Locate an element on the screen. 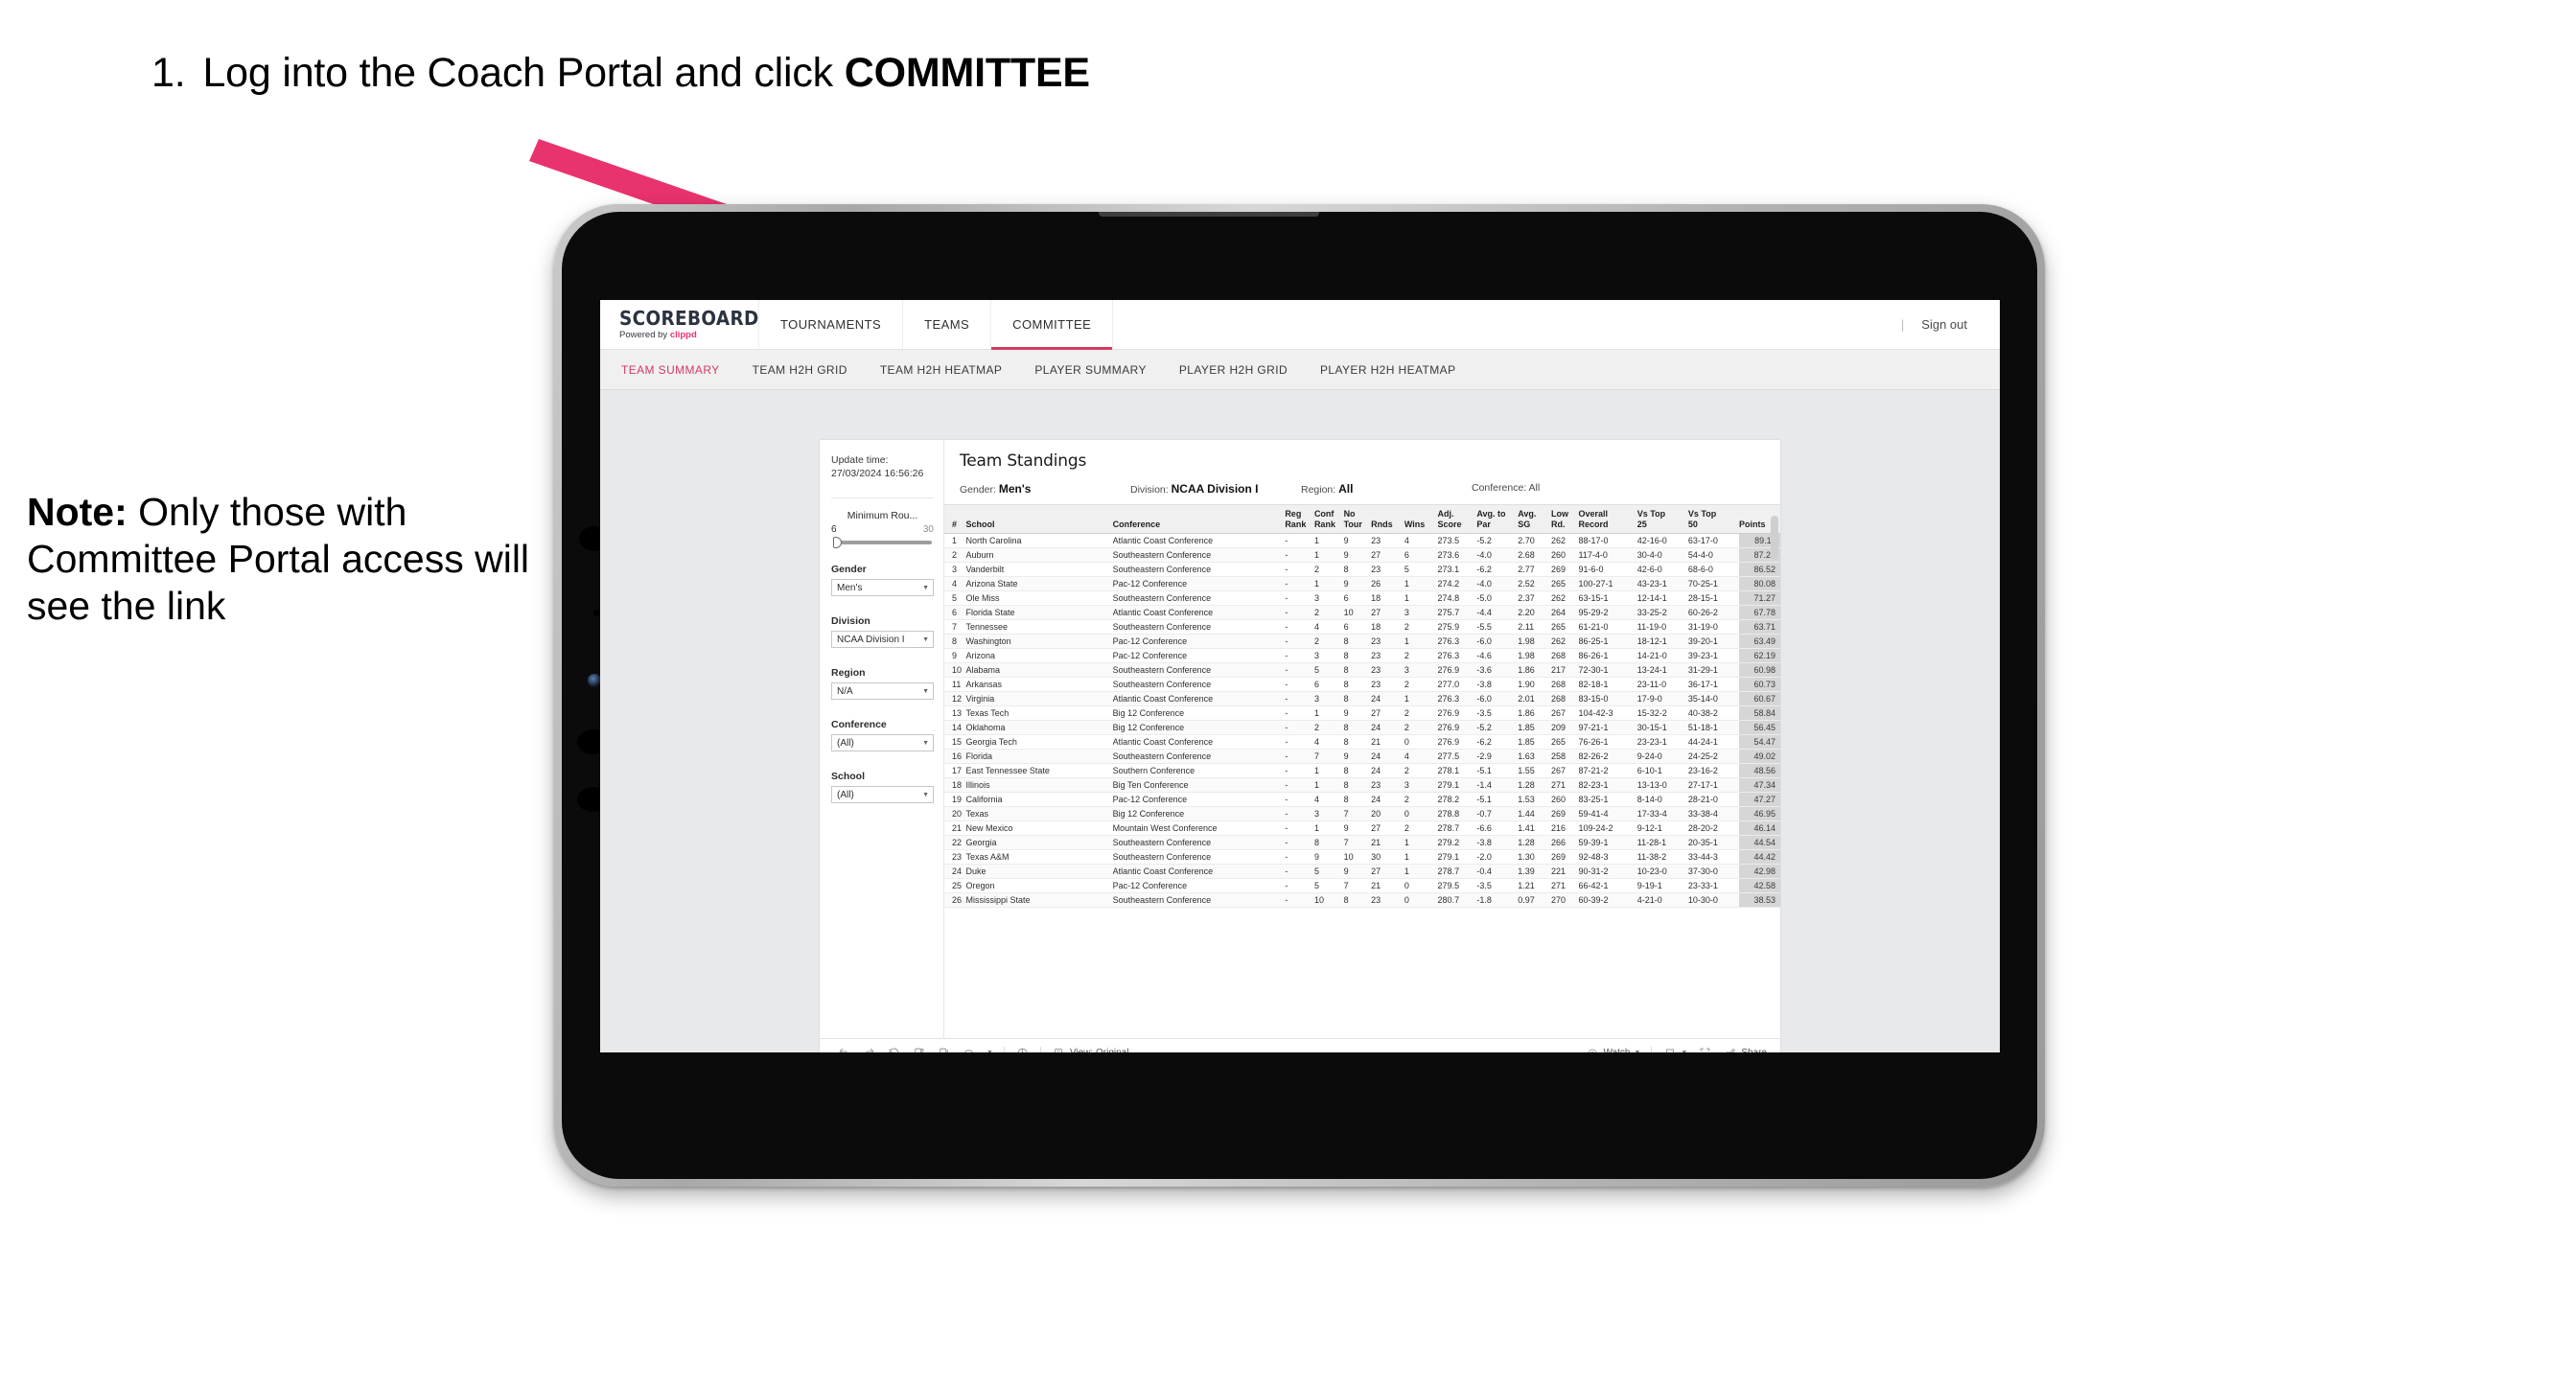 The image size is (2576, 1386). nav-tab-committee: COMMITTEE is located at coordinates (1053, 325).